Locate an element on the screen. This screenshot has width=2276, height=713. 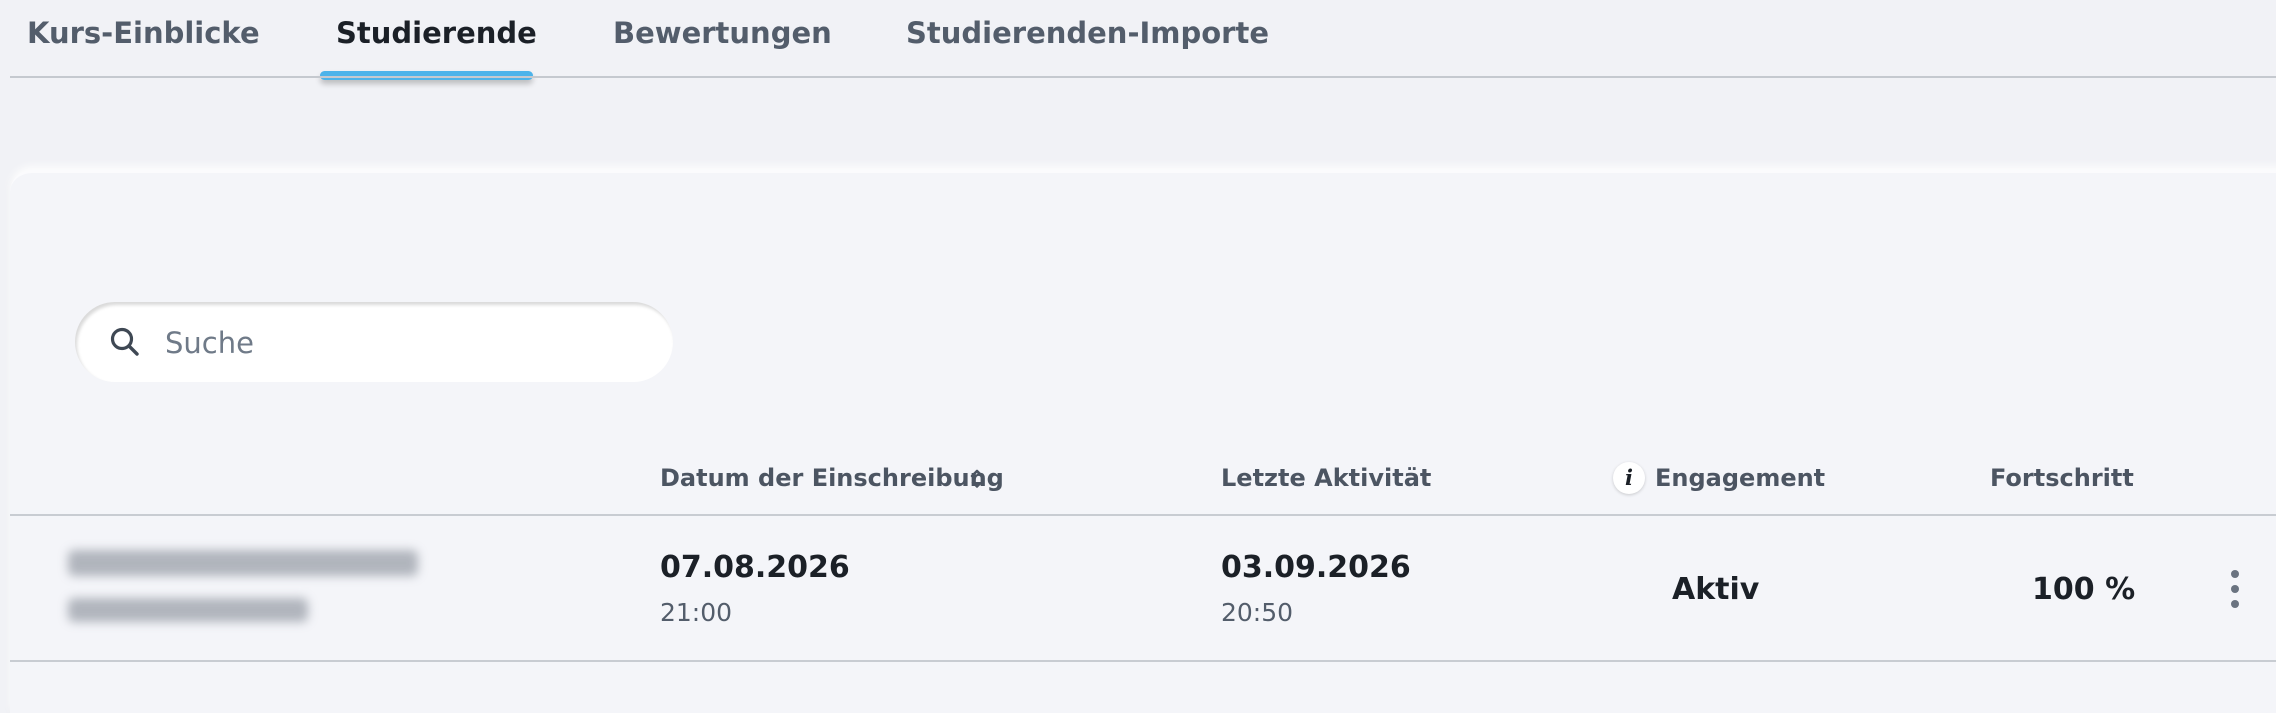
sort-updown-icon is located at coordinates (977, 479).